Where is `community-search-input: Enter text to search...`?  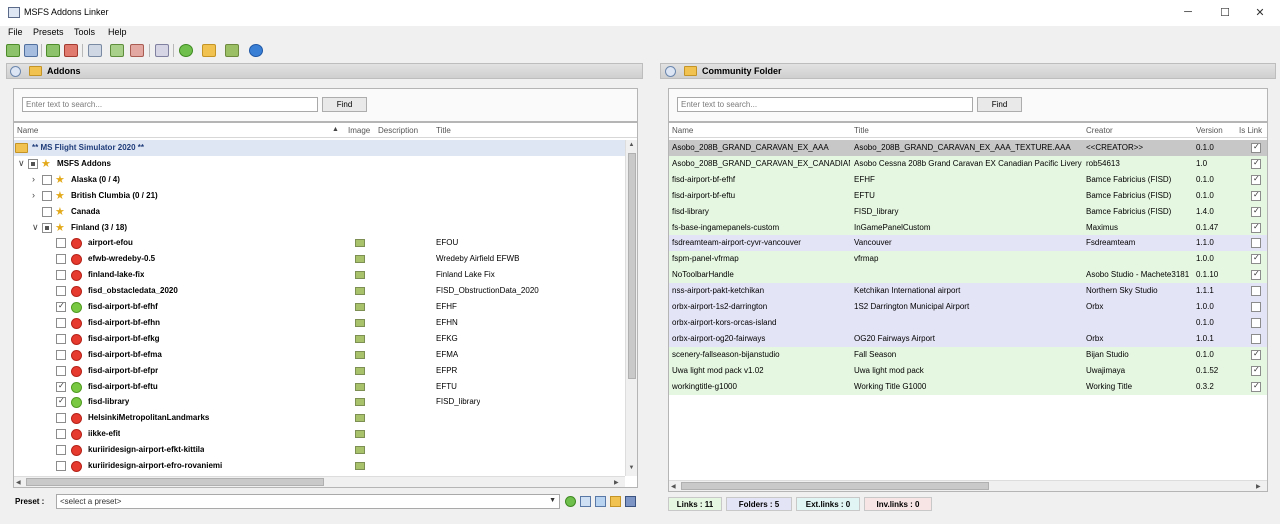
community-search-input: Enter text to search... is located at coordinates (825, 104).